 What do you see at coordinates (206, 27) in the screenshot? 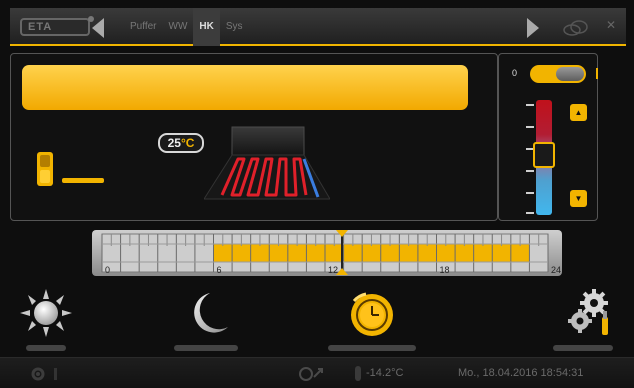
I see `tab-hk: HK` at bounding box center [206, 27].